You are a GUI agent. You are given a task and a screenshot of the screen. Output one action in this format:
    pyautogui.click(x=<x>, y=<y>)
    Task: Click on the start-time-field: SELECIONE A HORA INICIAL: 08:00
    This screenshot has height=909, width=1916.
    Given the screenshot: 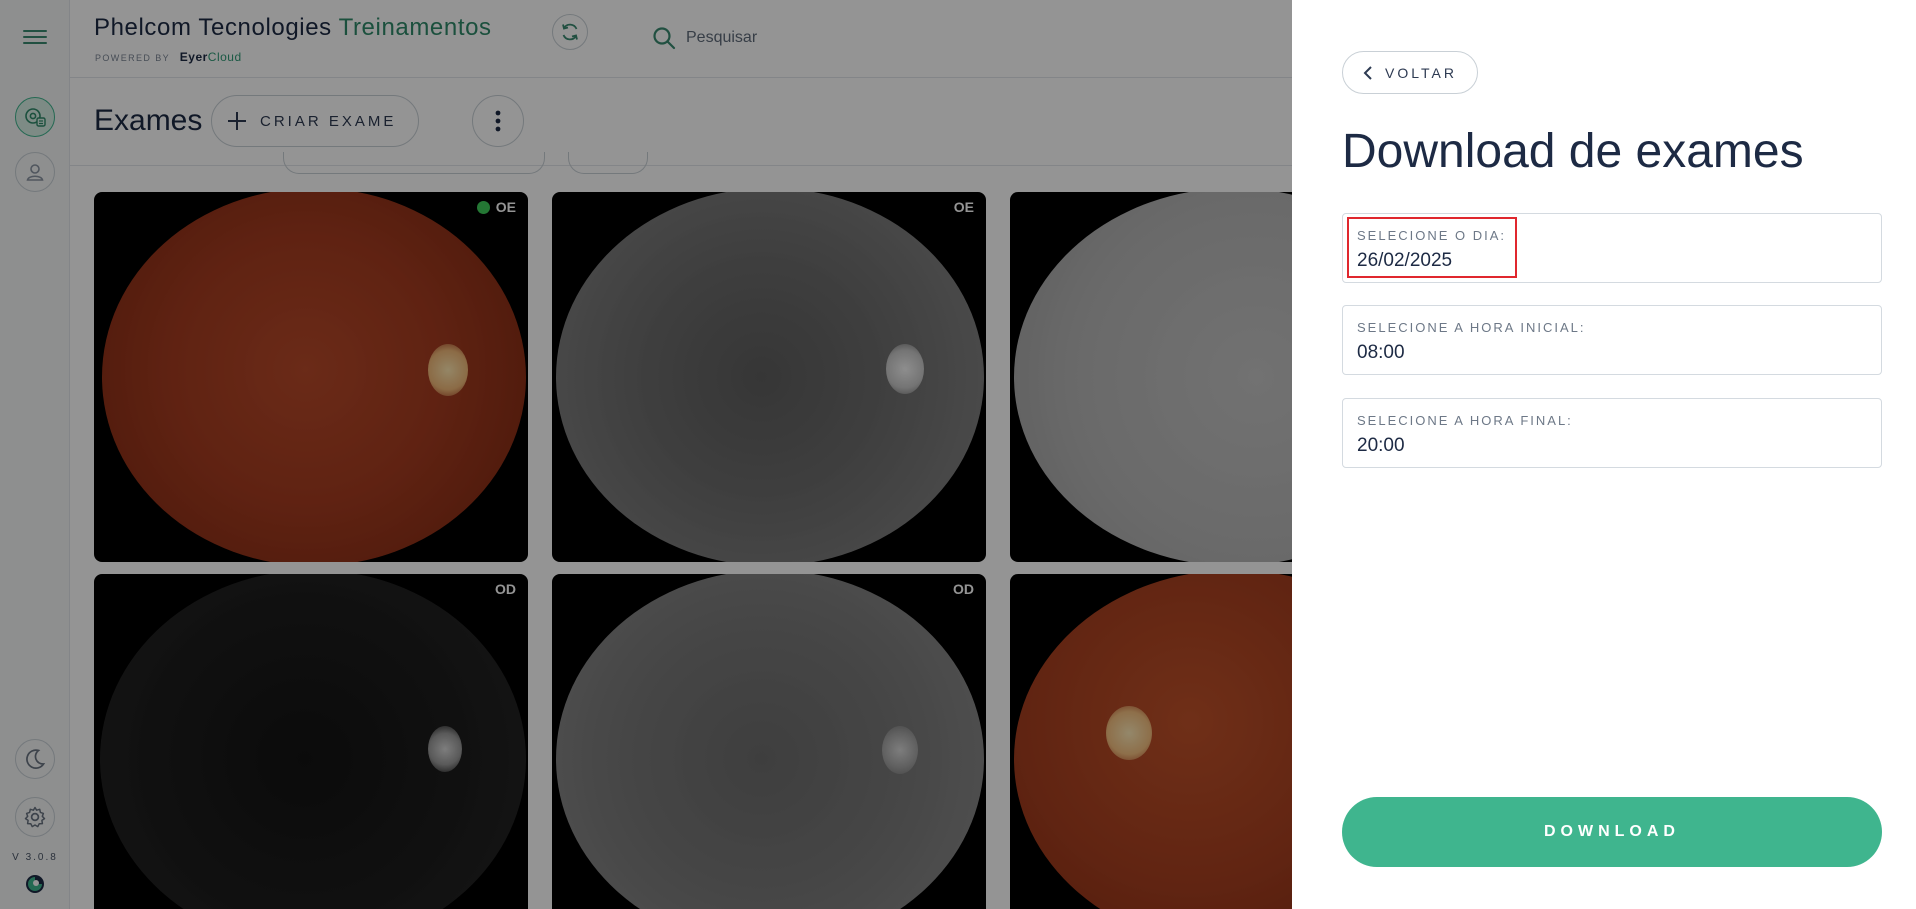 What is the action you would take?
    pyautogui.click(x=1612, y=340)
    